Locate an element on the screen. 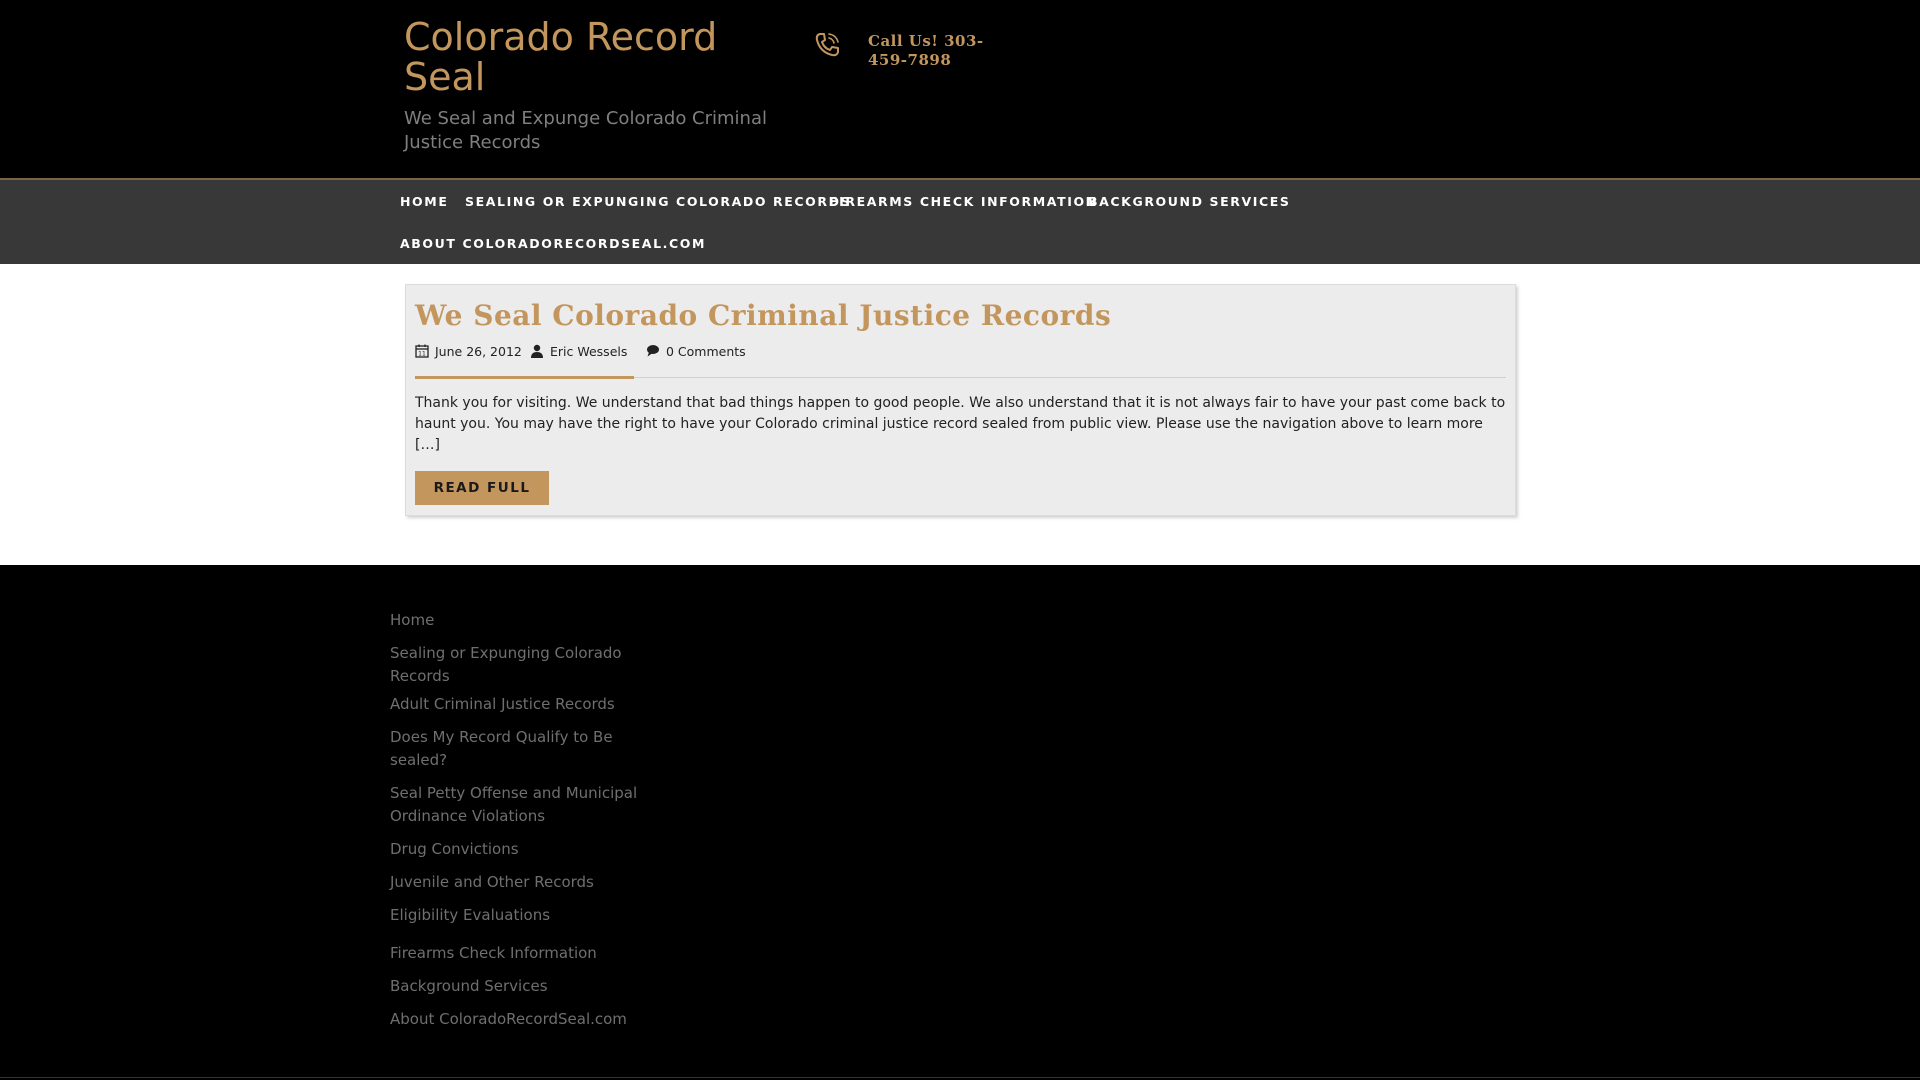  comment-icon is located at coordinates (653, 350).